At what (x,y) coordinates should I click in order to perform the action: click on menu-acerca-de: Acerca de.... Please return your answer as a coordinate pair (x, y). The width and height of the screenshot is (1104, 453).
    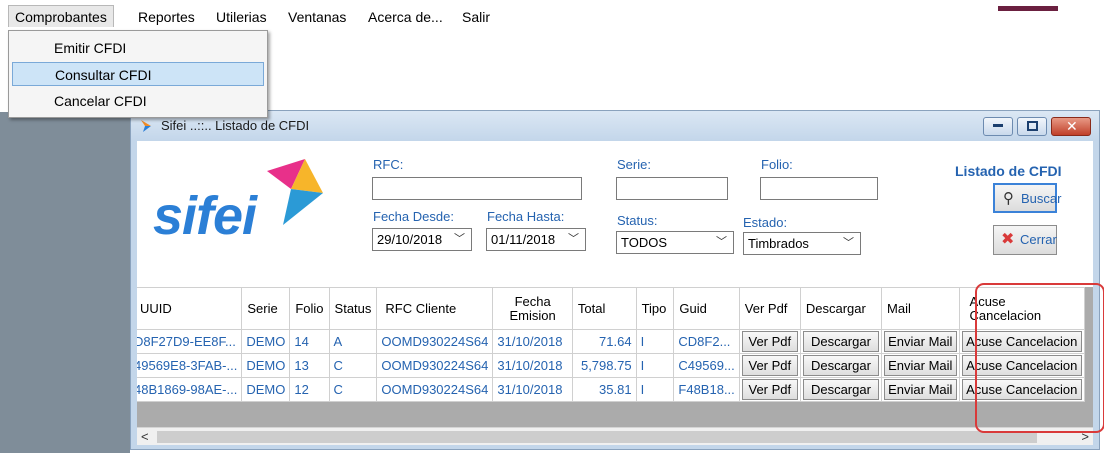
    Looking at the image, I should click on (405, 17).